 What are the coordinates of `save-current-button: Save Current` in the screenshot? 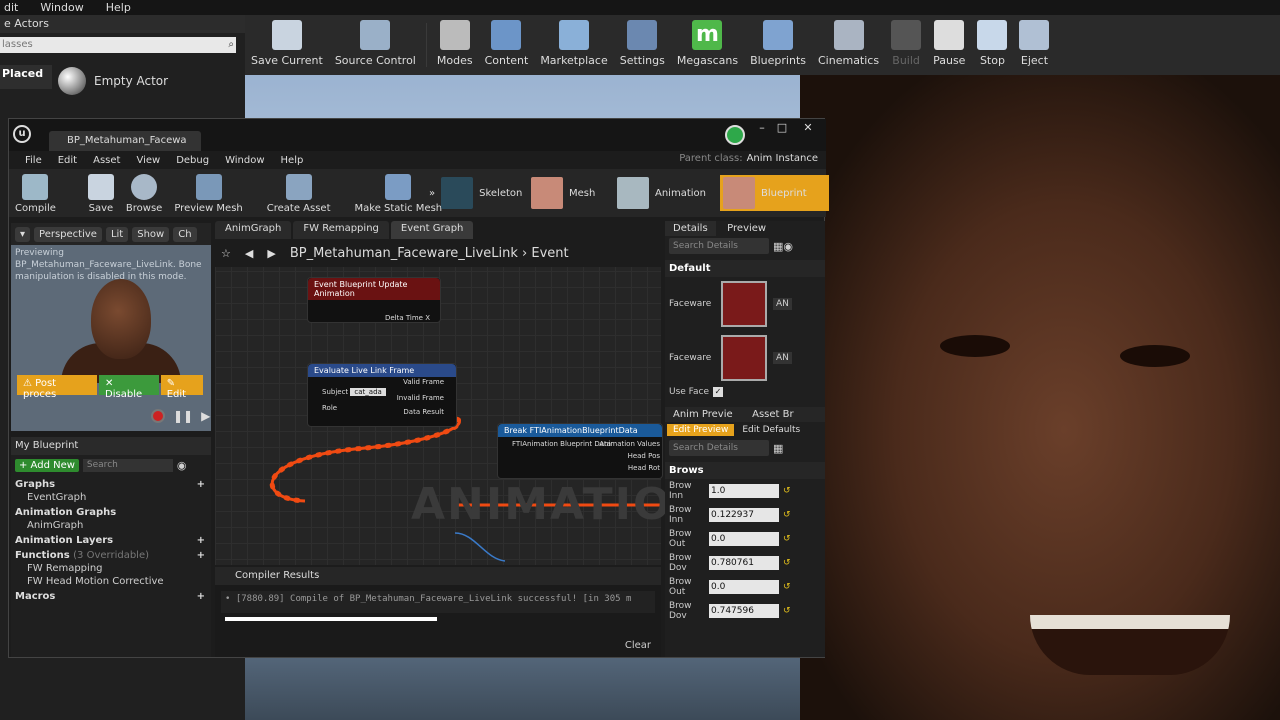 It's located at (287, 45).